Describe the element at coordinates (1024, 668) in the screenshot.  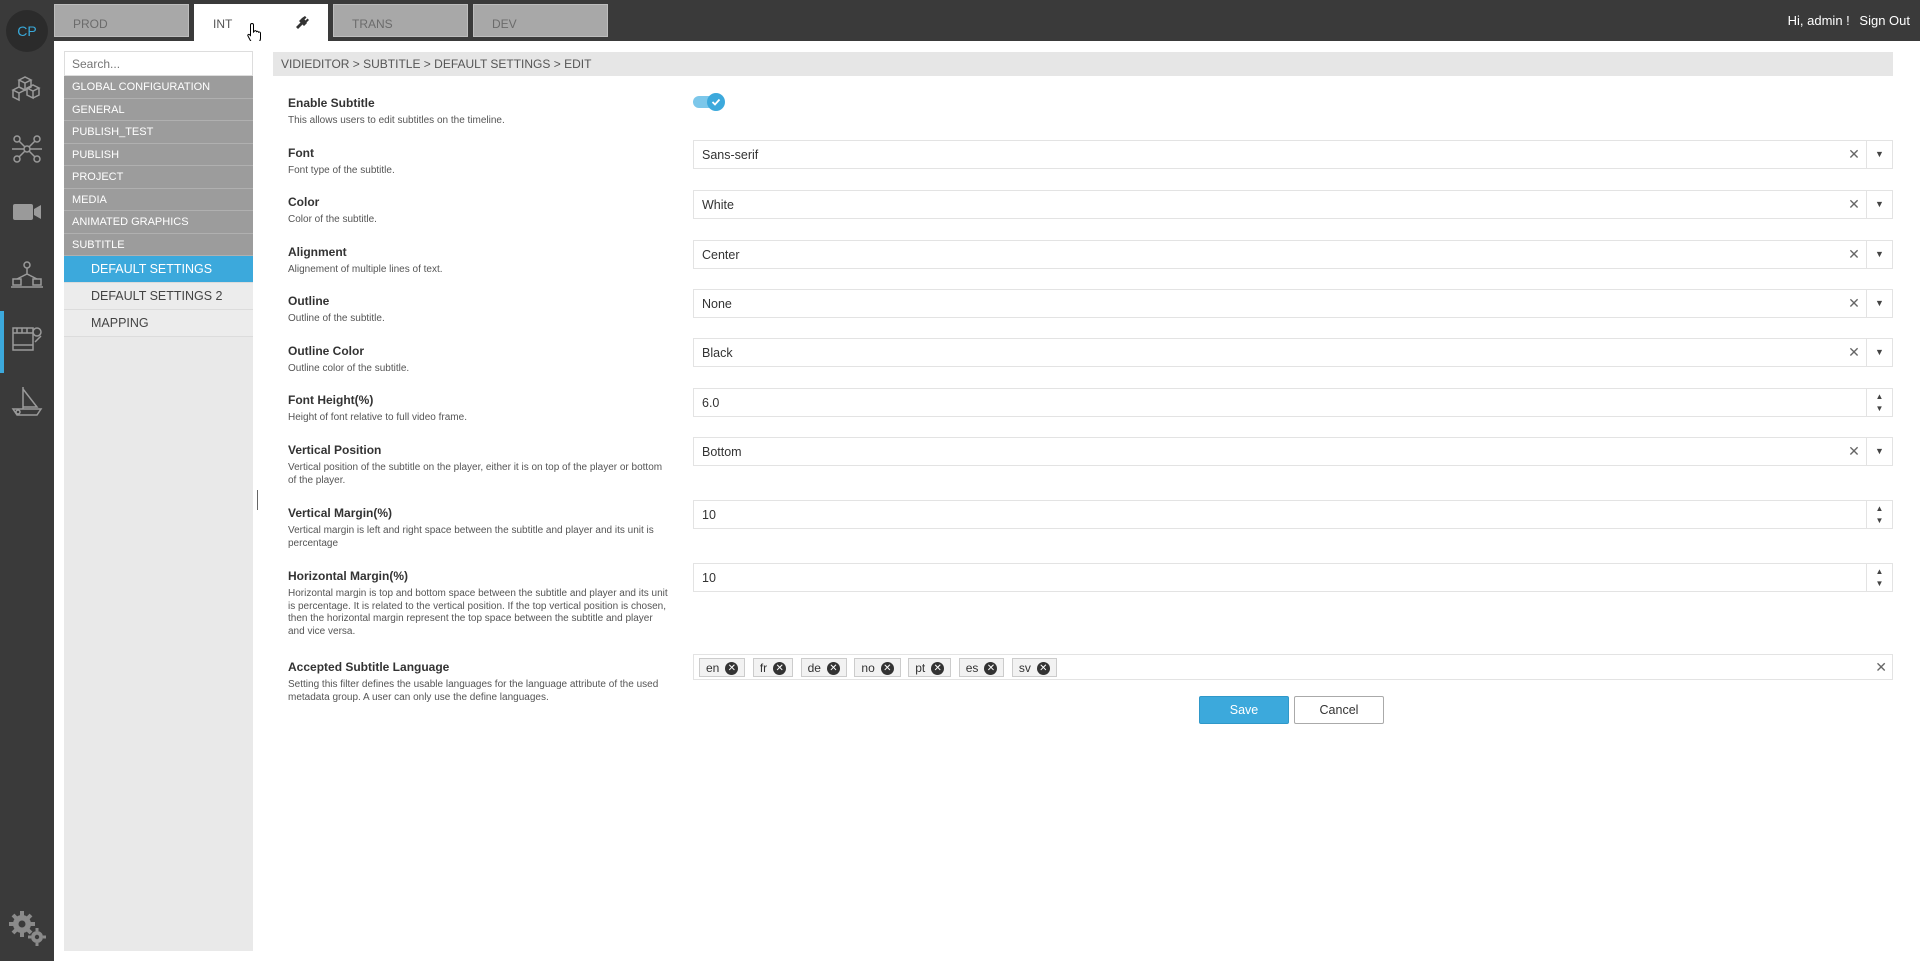
I see `tag-label: sv` at that location.